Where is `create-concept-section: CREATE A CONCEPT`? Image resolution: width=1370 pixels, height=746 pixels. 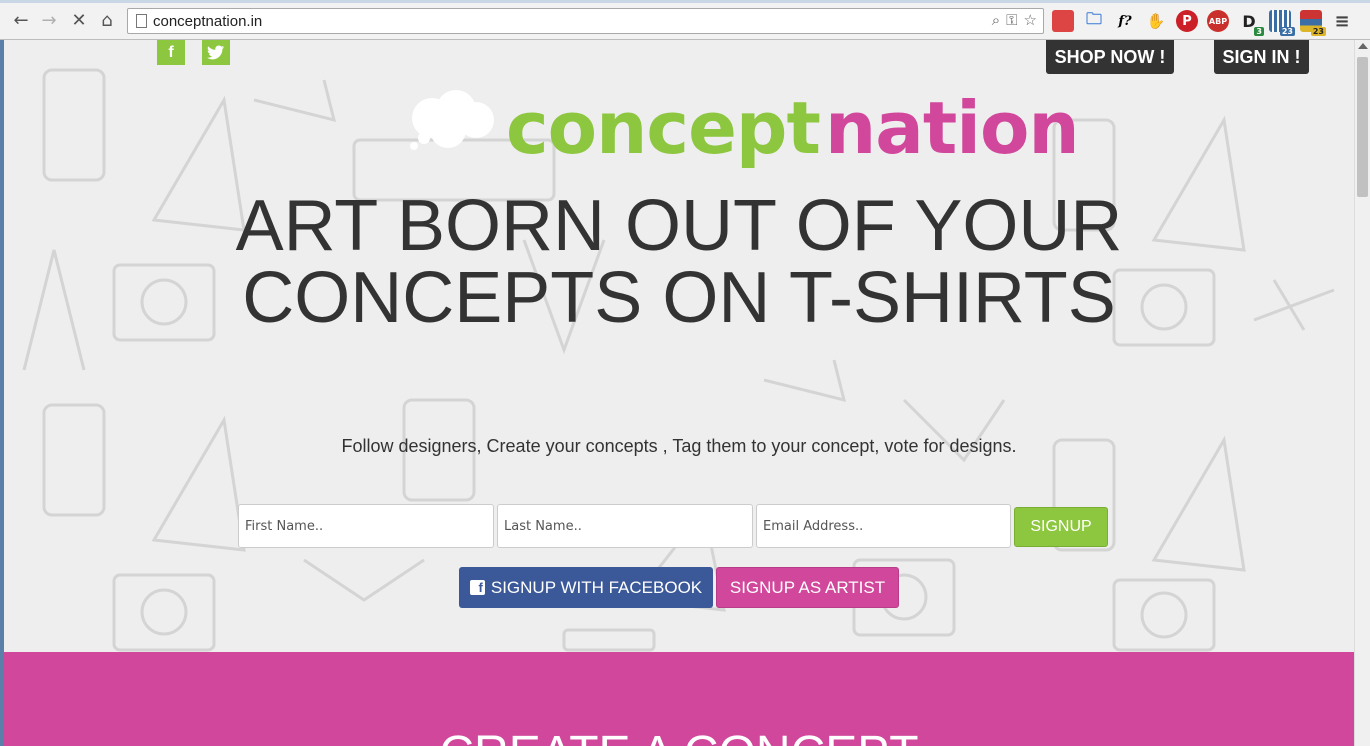
create-concept-section: CREATE A CONCEPT is located at coordinates (679, 699).